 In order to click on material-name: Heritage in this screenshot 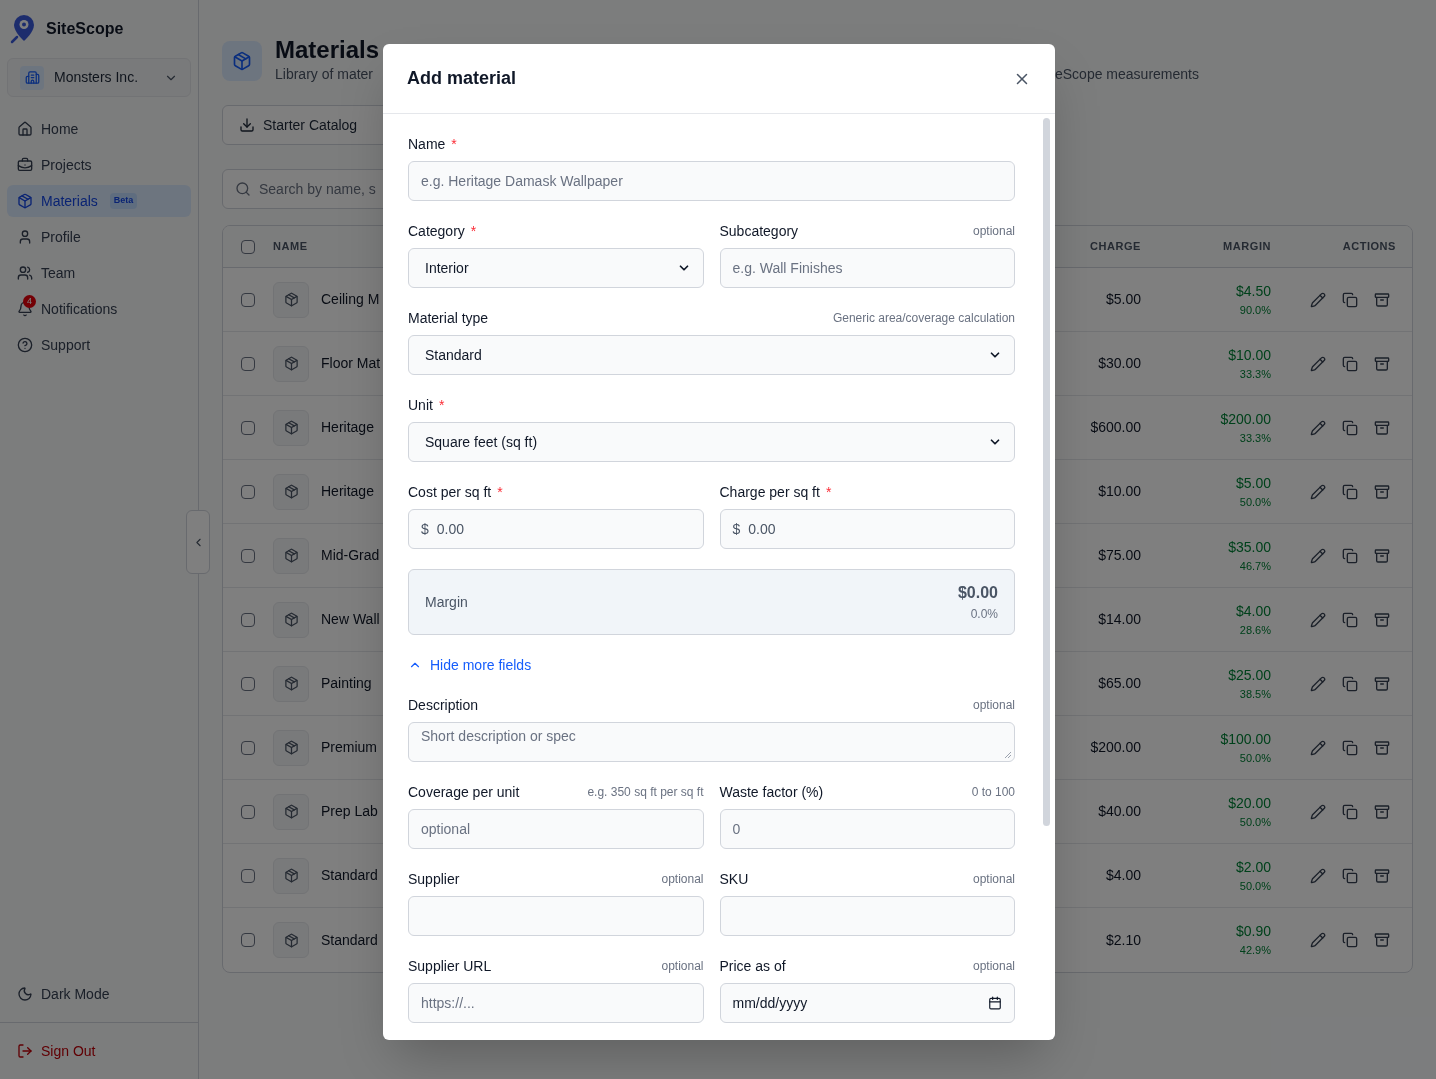, I will do `click(347, 427)`.